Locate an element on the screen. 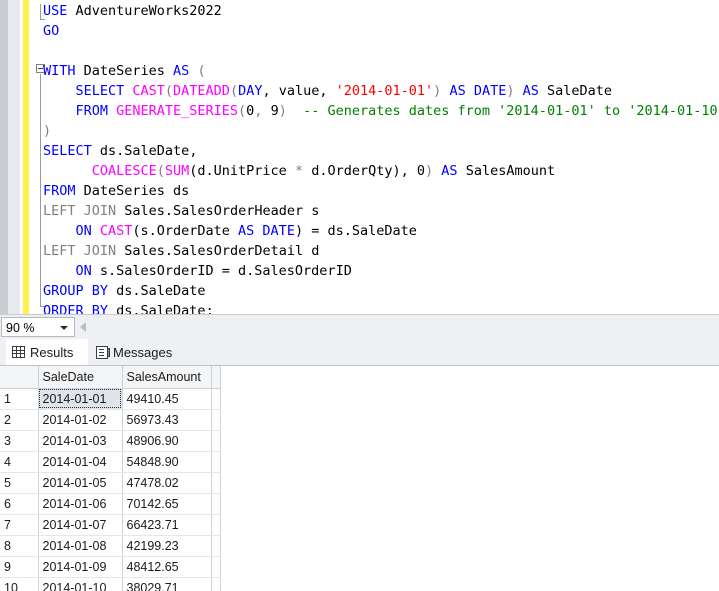 This screenshot has width=719, height=591. code-token: CAST is located at coordinates (148, 91).